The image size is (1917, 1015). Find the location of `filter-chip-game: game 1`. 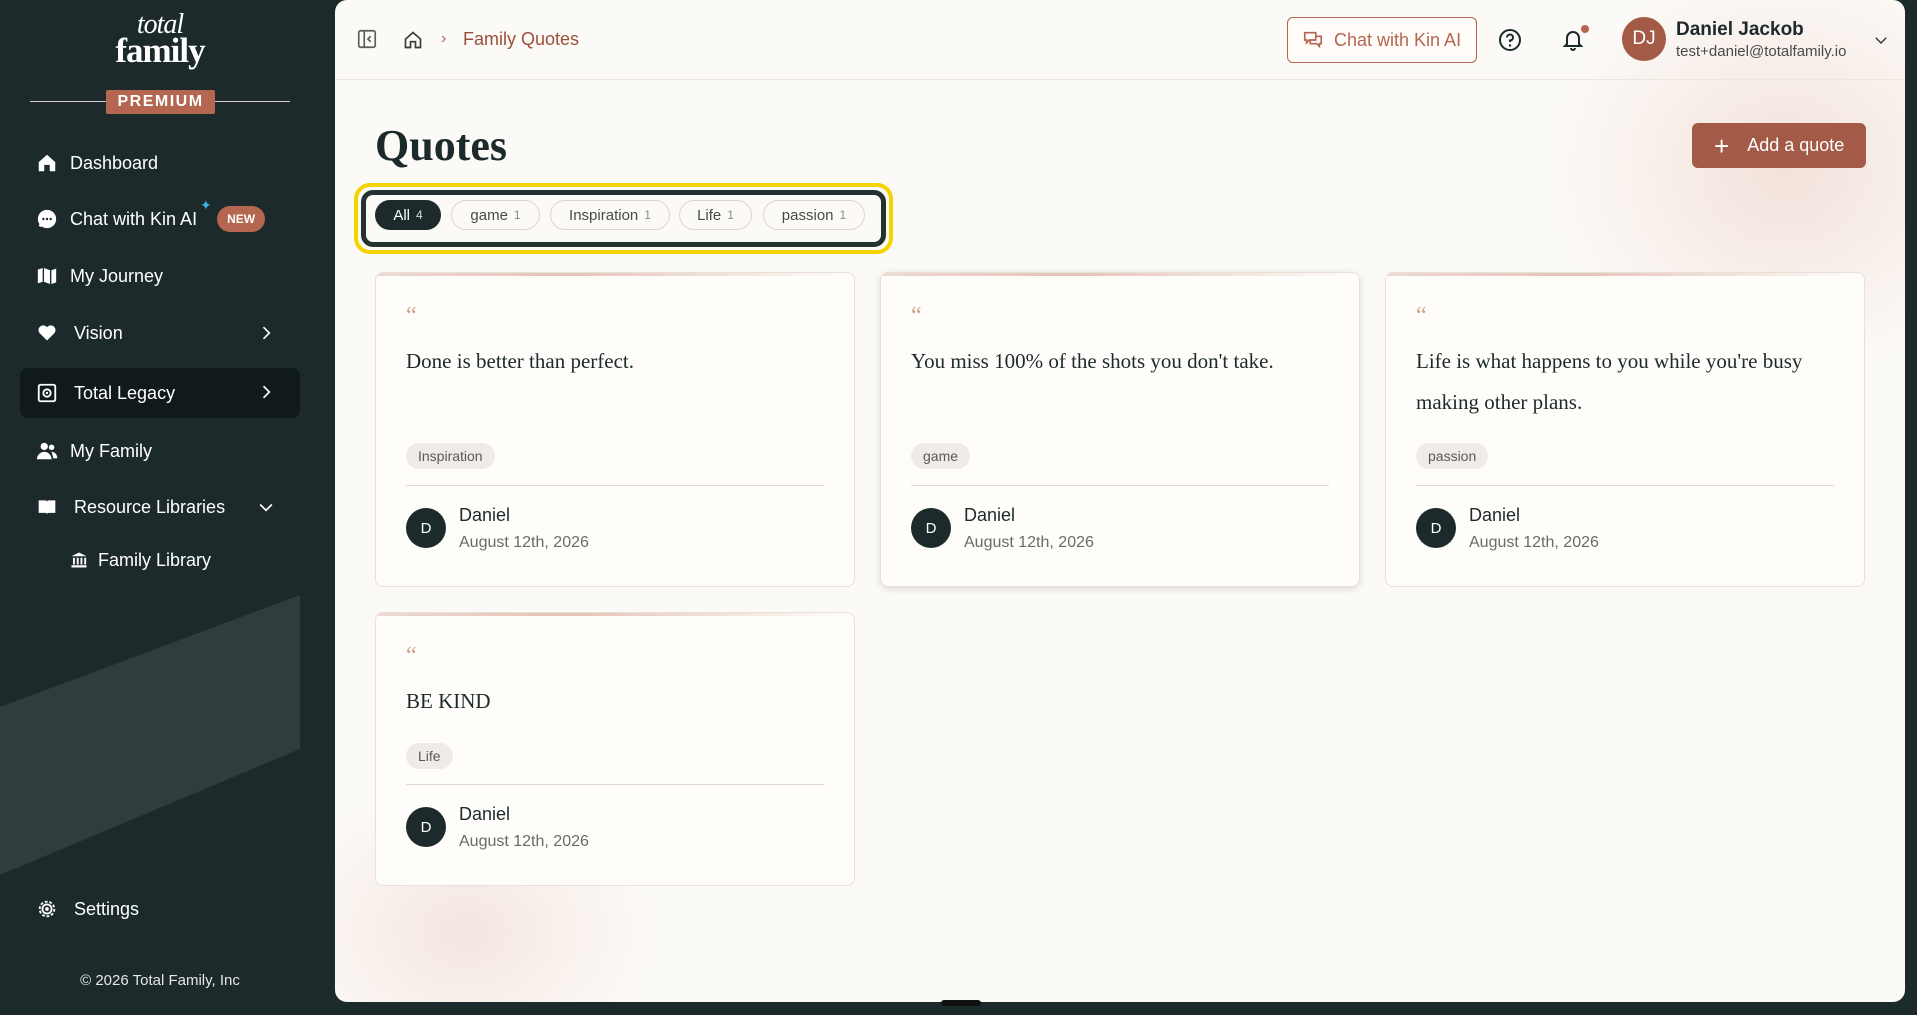

filter-chip-game: game 1 is located at coordinates (495, 215).